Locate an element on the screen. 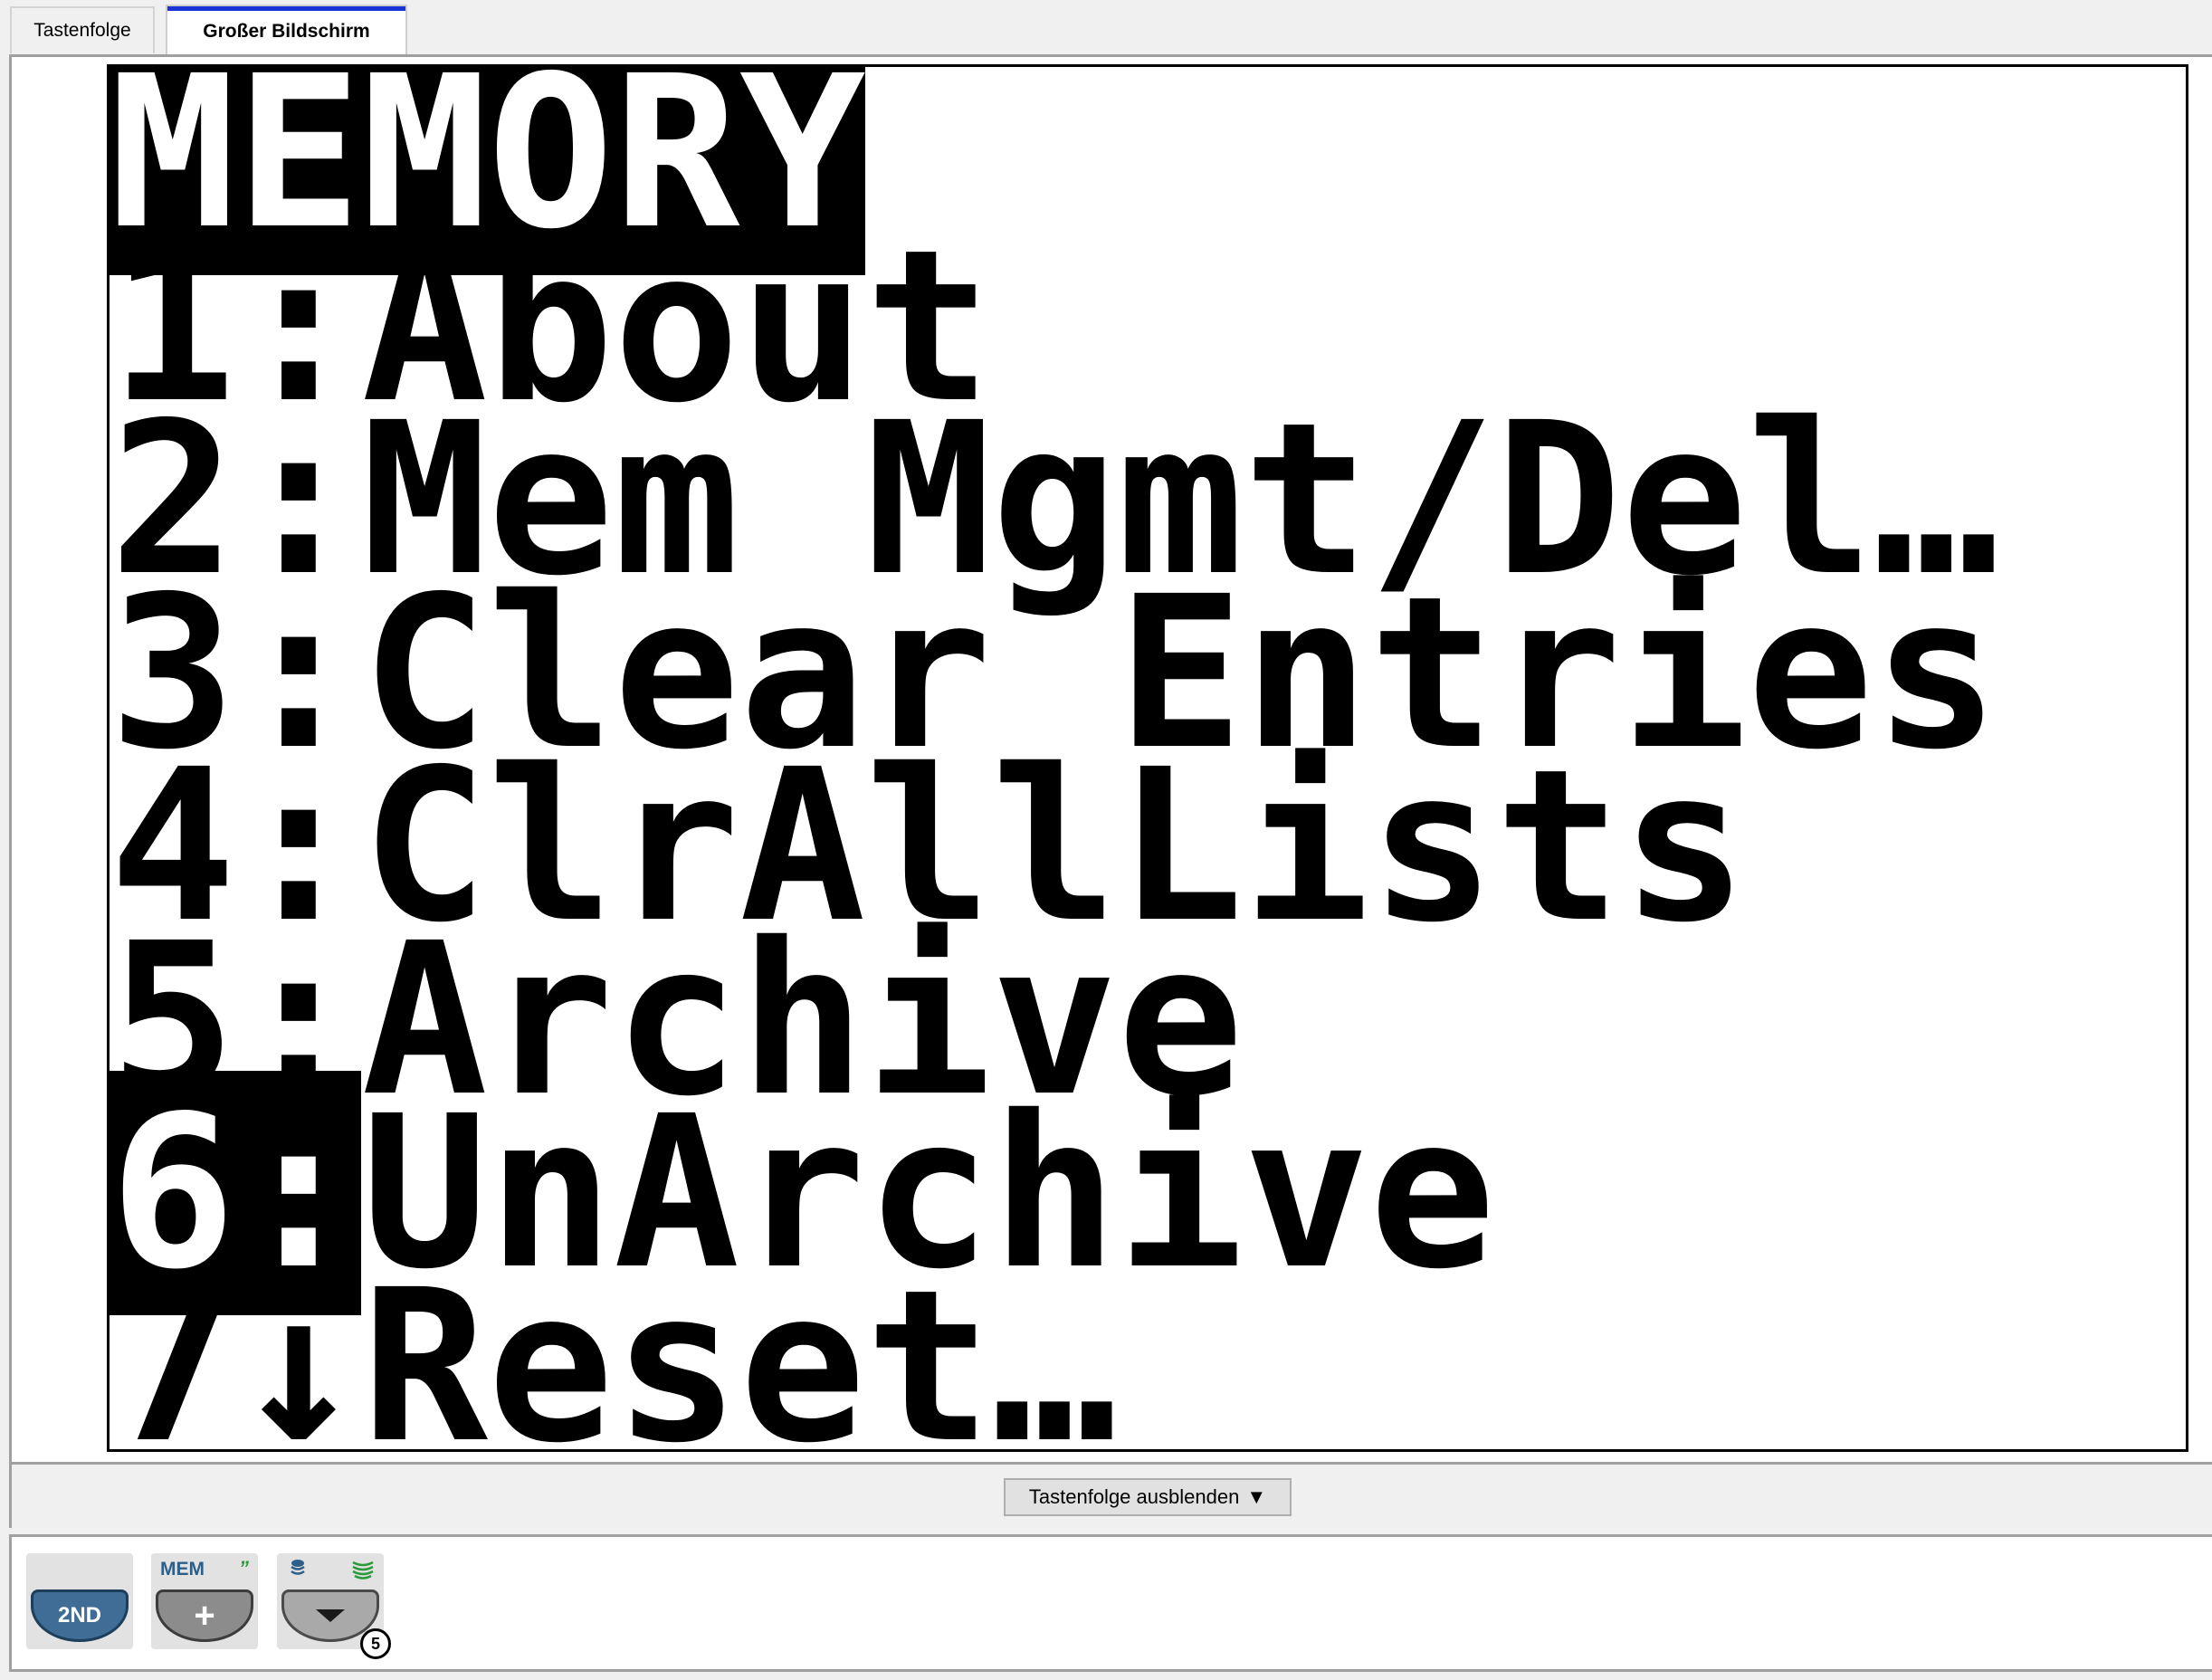 The height and width of the screenshot is (1680, 2212). layers-icon is located at coordinates (363, 1570).